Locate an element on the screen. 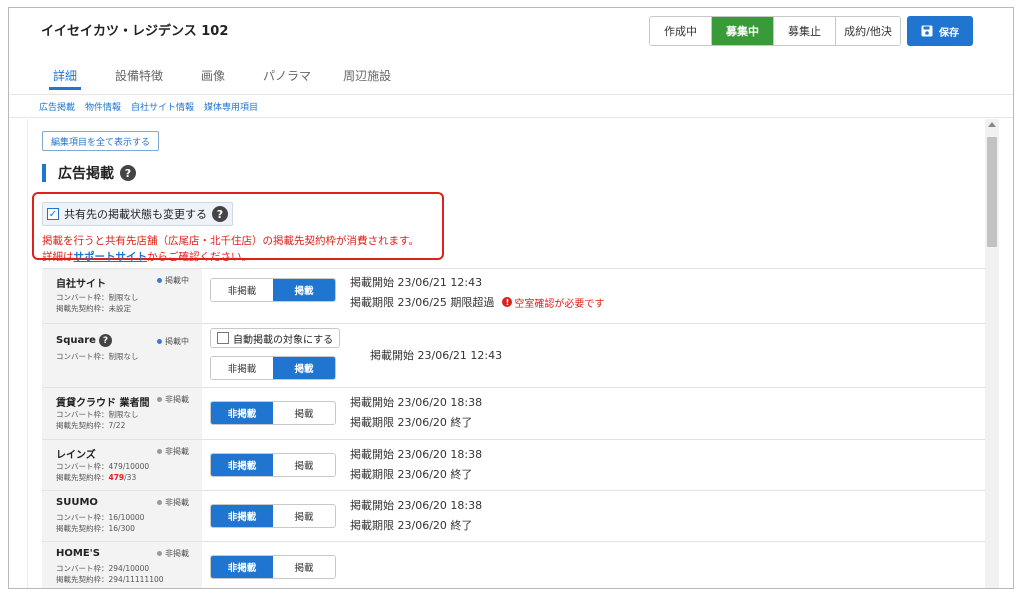 The height and width of the screenshot is (595, 1024). warning-support-text: 詳細はサポートサイトからご確認ください。 is located at coordinates (147, 256).